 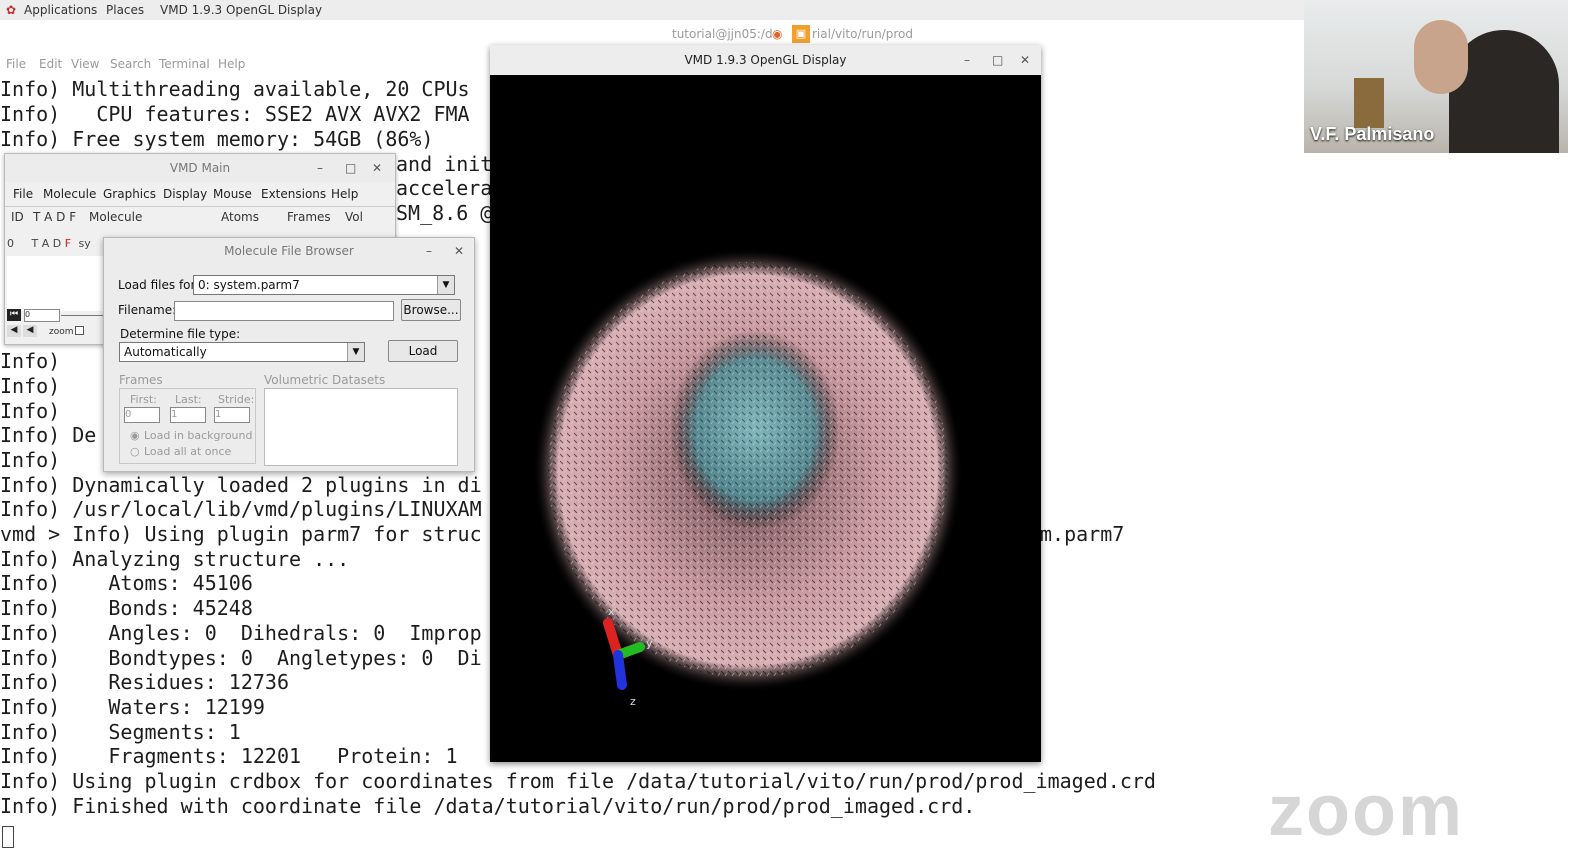 I want to click on filename-label: Filename:, so click(x=147, y=310).